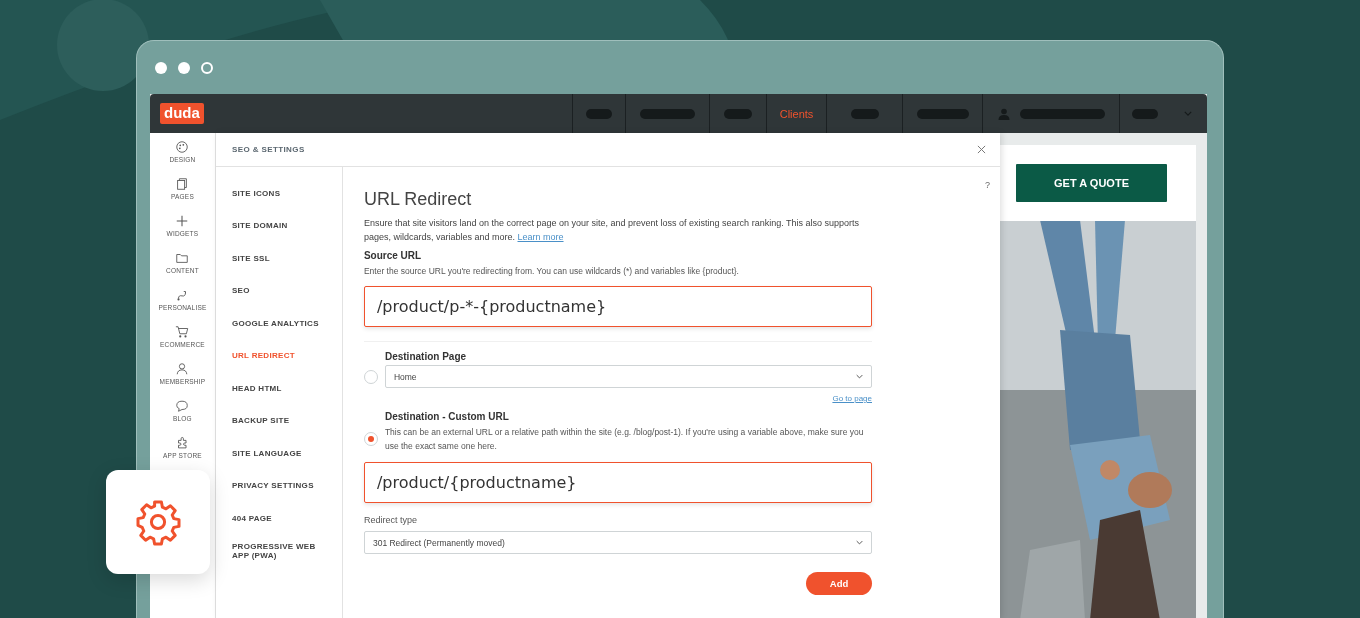 The height and width of the screenshot is (618, 1360). Describe the element at coordinates (282, 323) in the screenshot. I see `settings-menu-item: GOOGLE ANALYTICS` at that location.